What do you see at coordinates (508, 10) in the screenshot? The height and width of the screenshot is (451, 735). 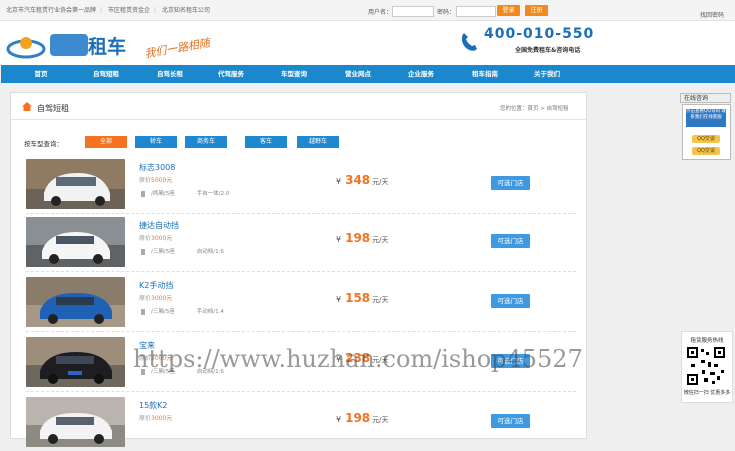 I see `login-button: 登录` at bounding box center [508, 10].